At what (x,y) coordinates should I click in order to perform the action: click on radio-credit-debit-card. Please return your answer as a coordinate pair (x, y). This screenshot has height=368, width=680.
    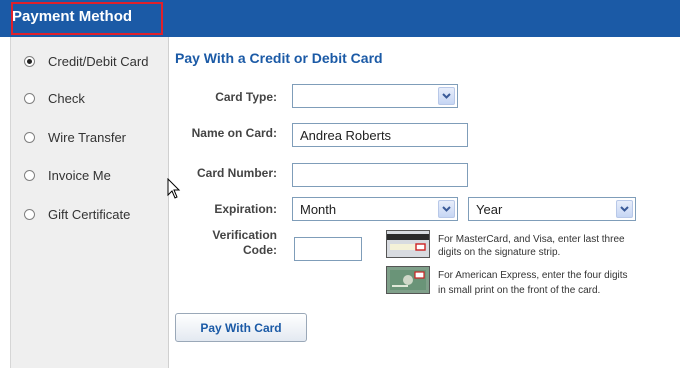
    Looking at the image, I should click on (29, 61).